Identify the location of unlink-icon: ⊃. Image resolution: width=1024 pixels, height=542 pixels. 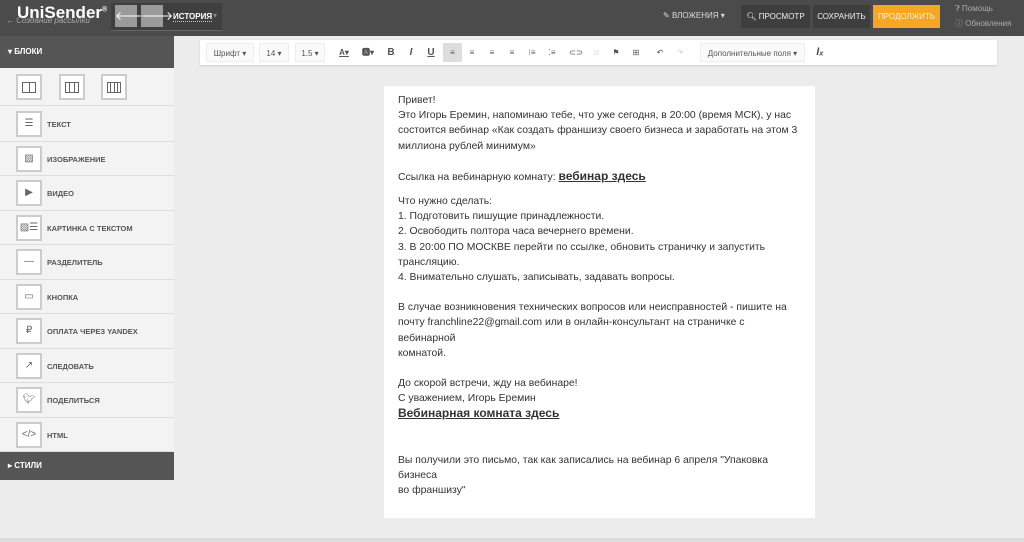
(596, 52).